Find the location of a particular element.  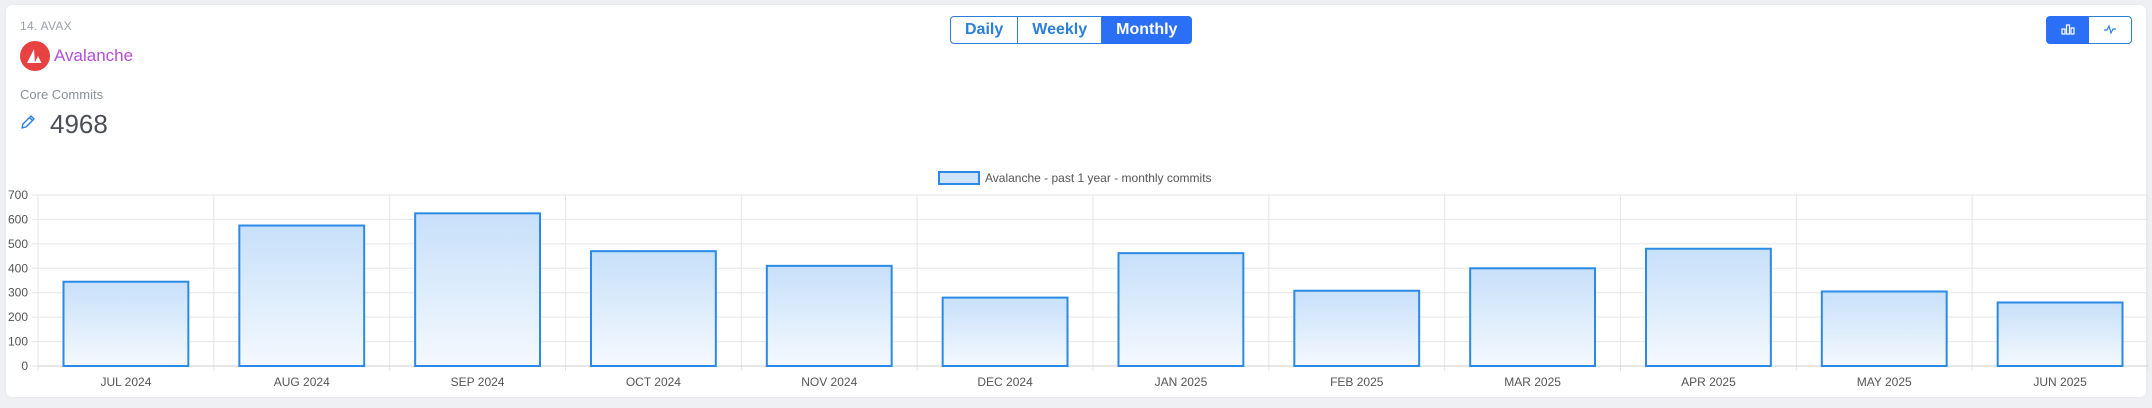

x-tick-label: DEC 2024 is located at coordinates (1005, 382).